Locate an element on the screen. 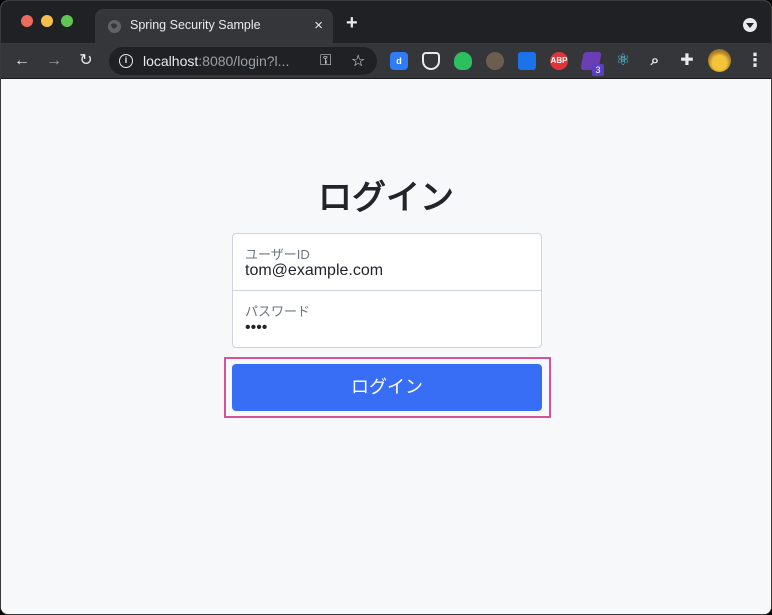 Image resolution: width=772 pixels, height=615 pixels. address-bar: i localhost:8080/login?l... ⚿ ☆ is located at coordinates (243, 61).